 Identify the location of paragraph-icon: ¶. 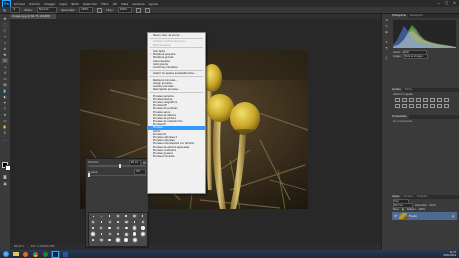
(386, 48).